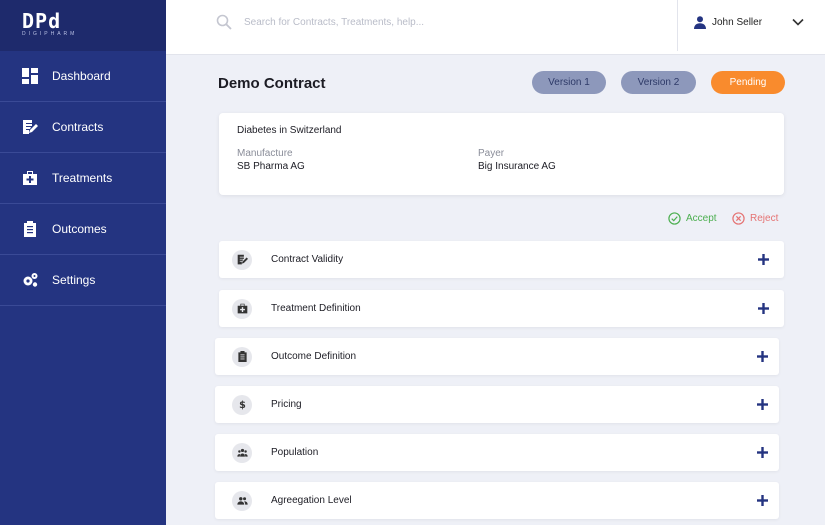 The height and width of the screenshot is (525, 825). I want to click on contract-heading: Diabetes in Switzerland, so click(289, 130).